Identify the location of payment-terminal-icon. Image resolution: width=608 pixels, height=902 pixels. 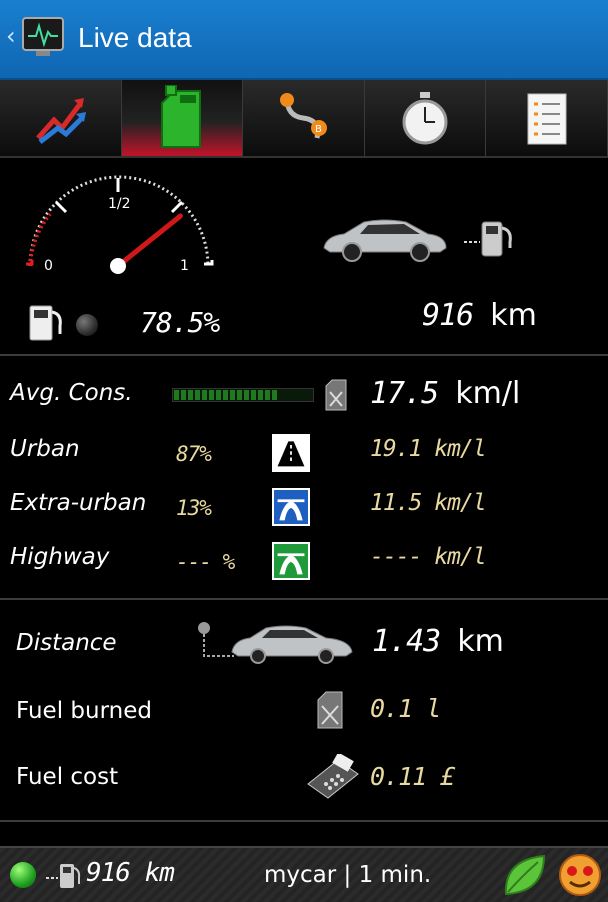
(333, 776).